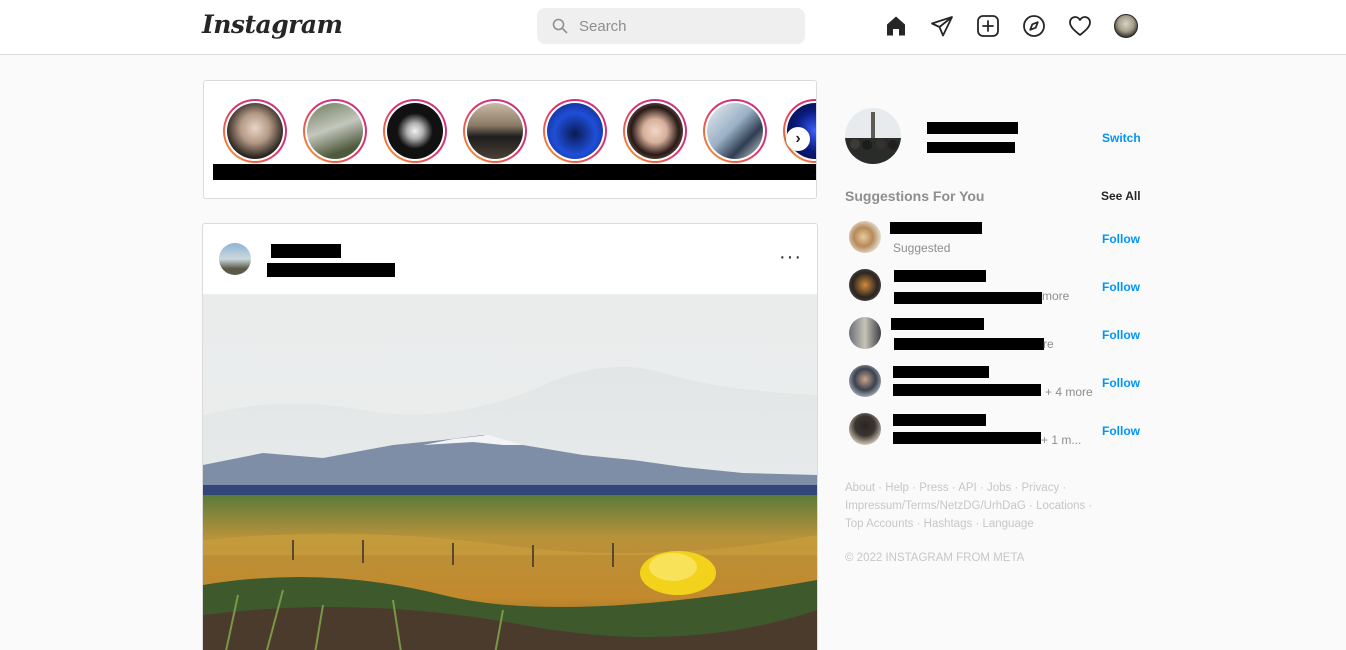 The height and width of the screenshot is (650, 1346). Describe the element at coordinates (922, 248) in the screenshot. I see `suggestion-subtitle: Suggested` at that location.